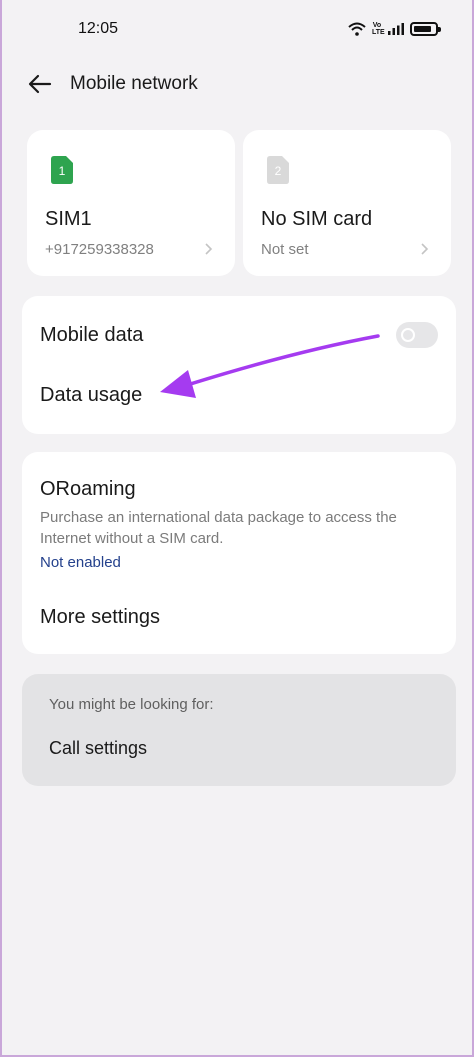 Image resolution: width=474 pixels, height=1057 pixels. I want to click on battery-level, so click(422, 29).